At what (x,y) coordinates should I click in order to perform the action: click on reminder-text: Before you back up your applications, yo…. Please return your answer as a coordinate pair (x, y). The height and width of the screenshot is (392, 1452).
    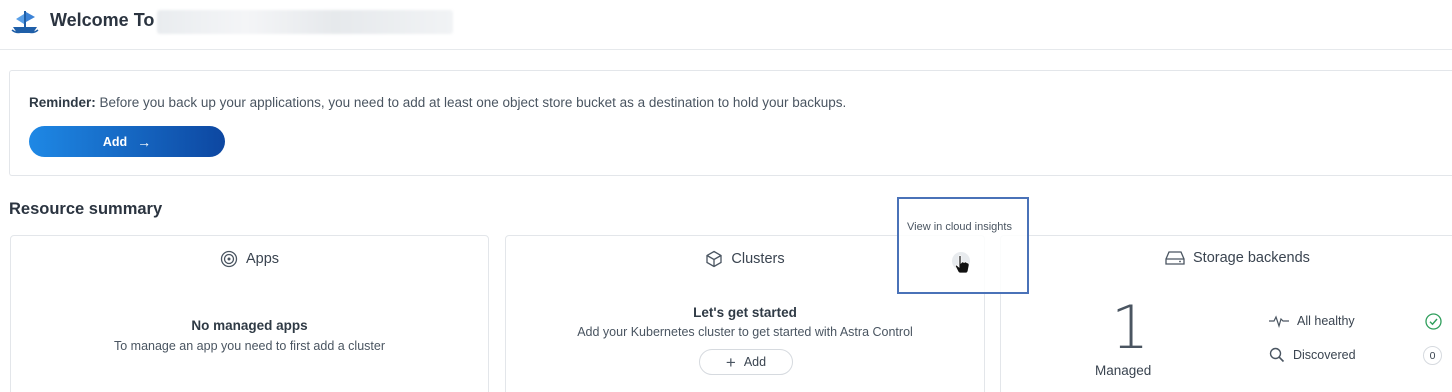
    Looking at the image, I should click on (471, 102).